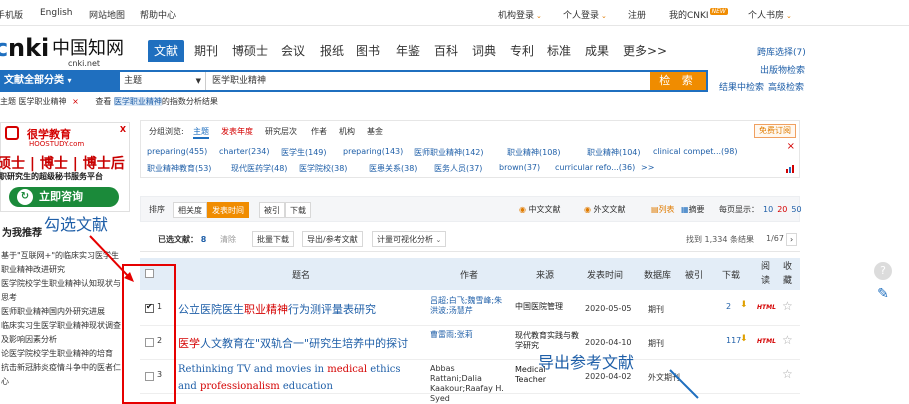  What do you see at coordinates (458, 168) in the screenshot?
I see `group-chip: 医务人员(37)` at bounding box center [458, 168].